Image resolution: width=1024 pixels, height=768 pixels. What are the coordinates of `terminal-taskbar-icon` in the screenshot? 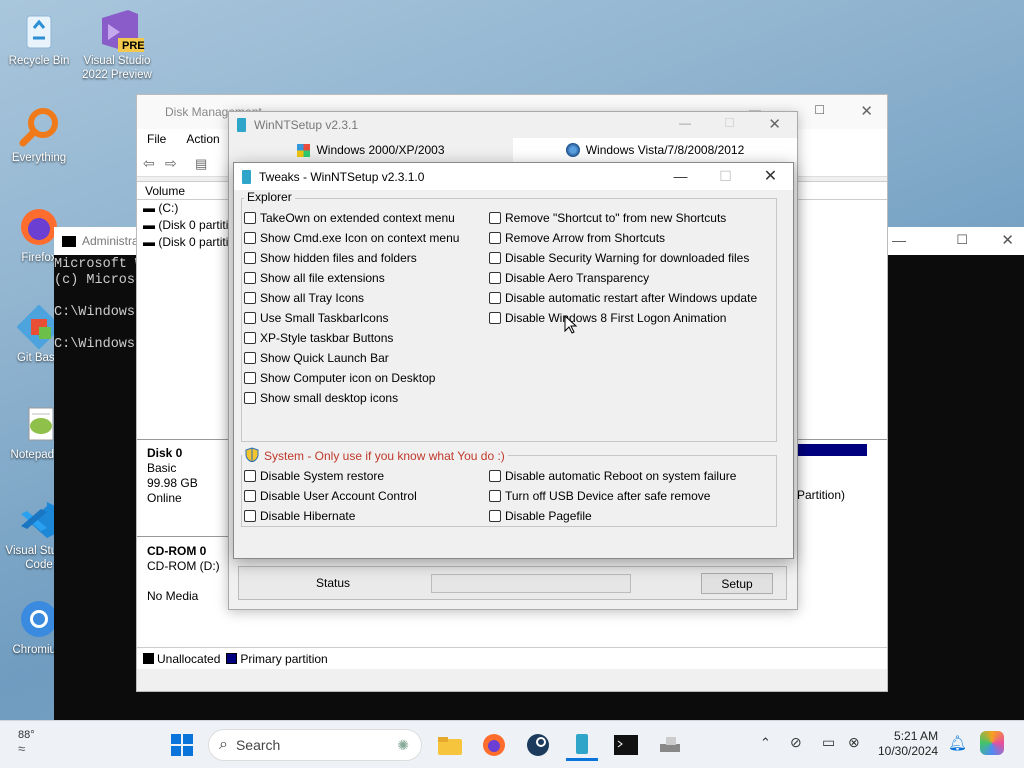 It's located at (626, 745).